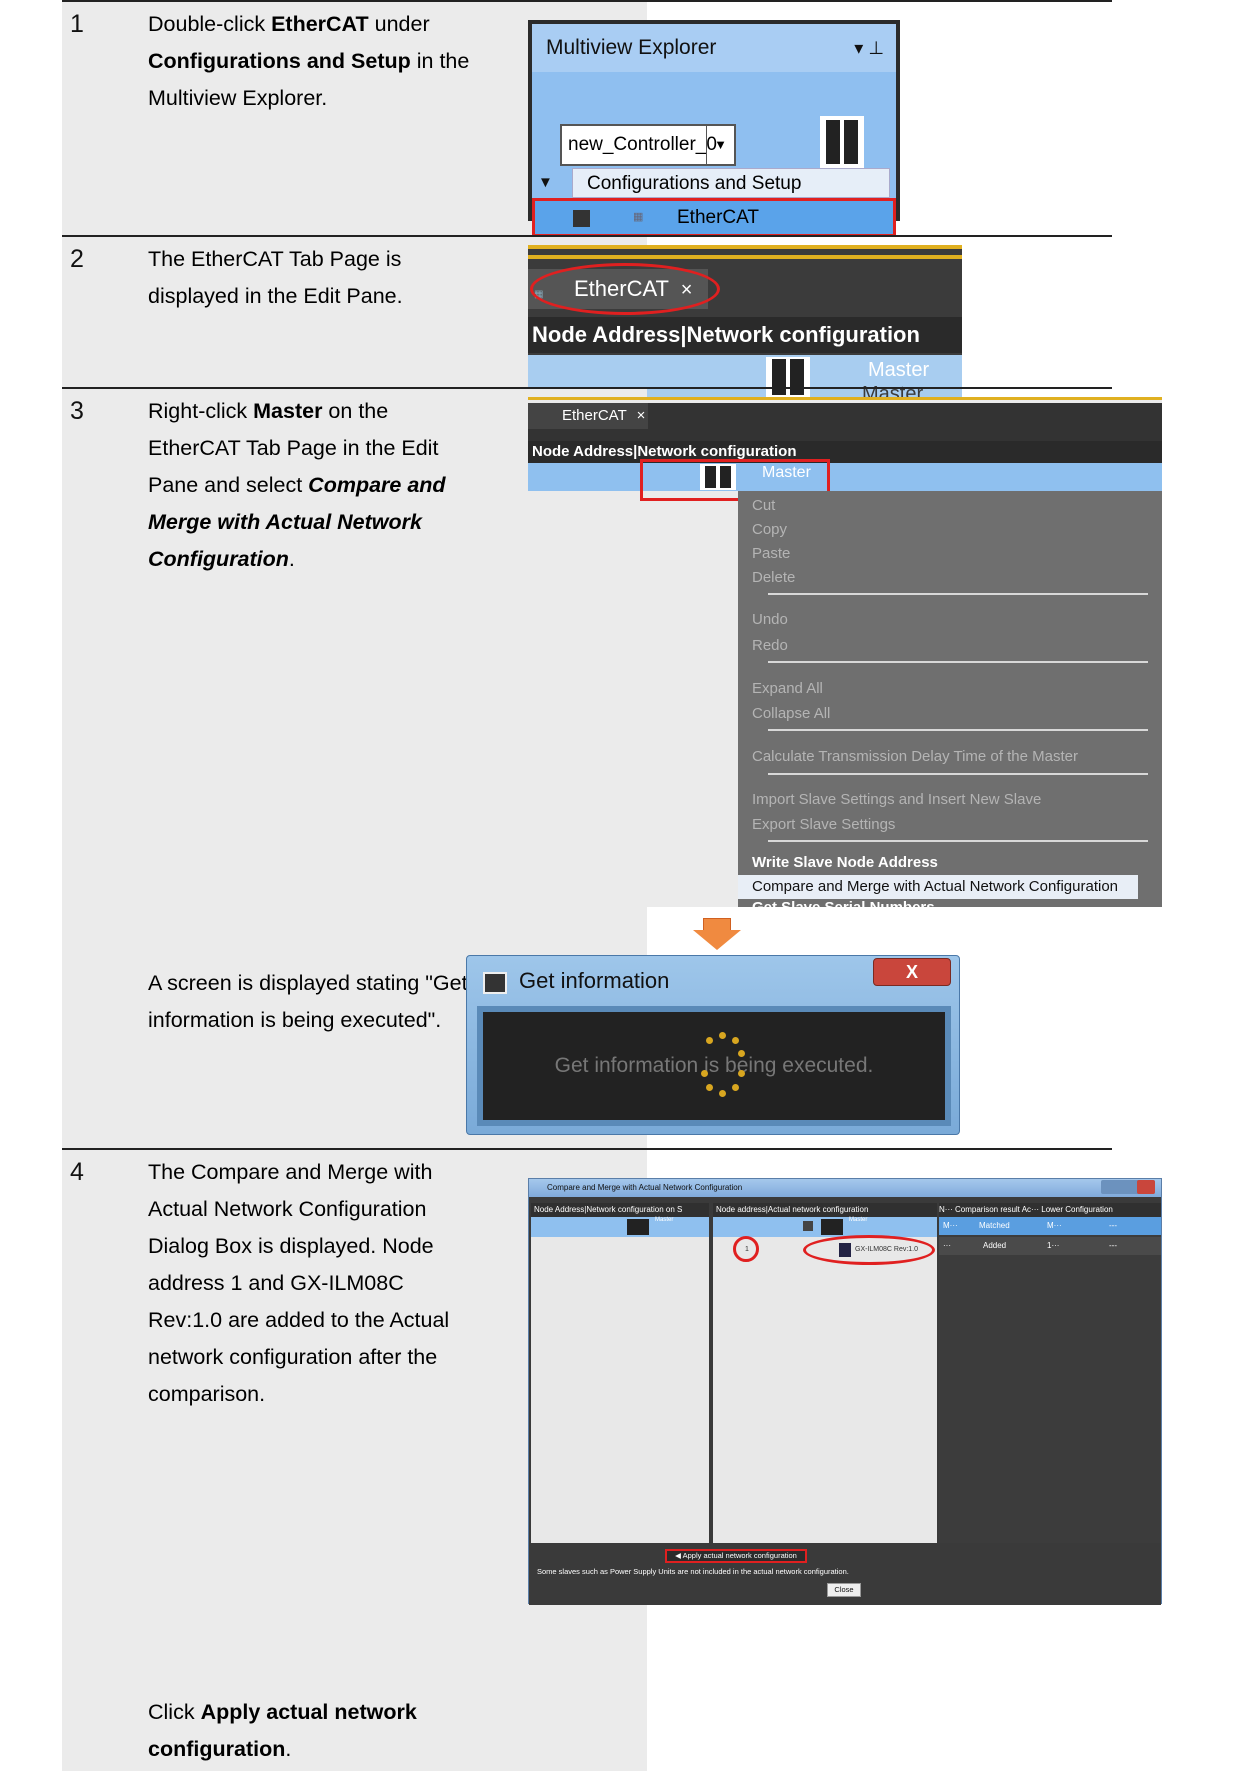 Image resolution: width=1255 pixels, height=1771 pixels. What do you see at coordinates (648, 145) in the screenshot?
I see `controller-select: new_Controller_0 ▼` at bounding box center [648, 145].